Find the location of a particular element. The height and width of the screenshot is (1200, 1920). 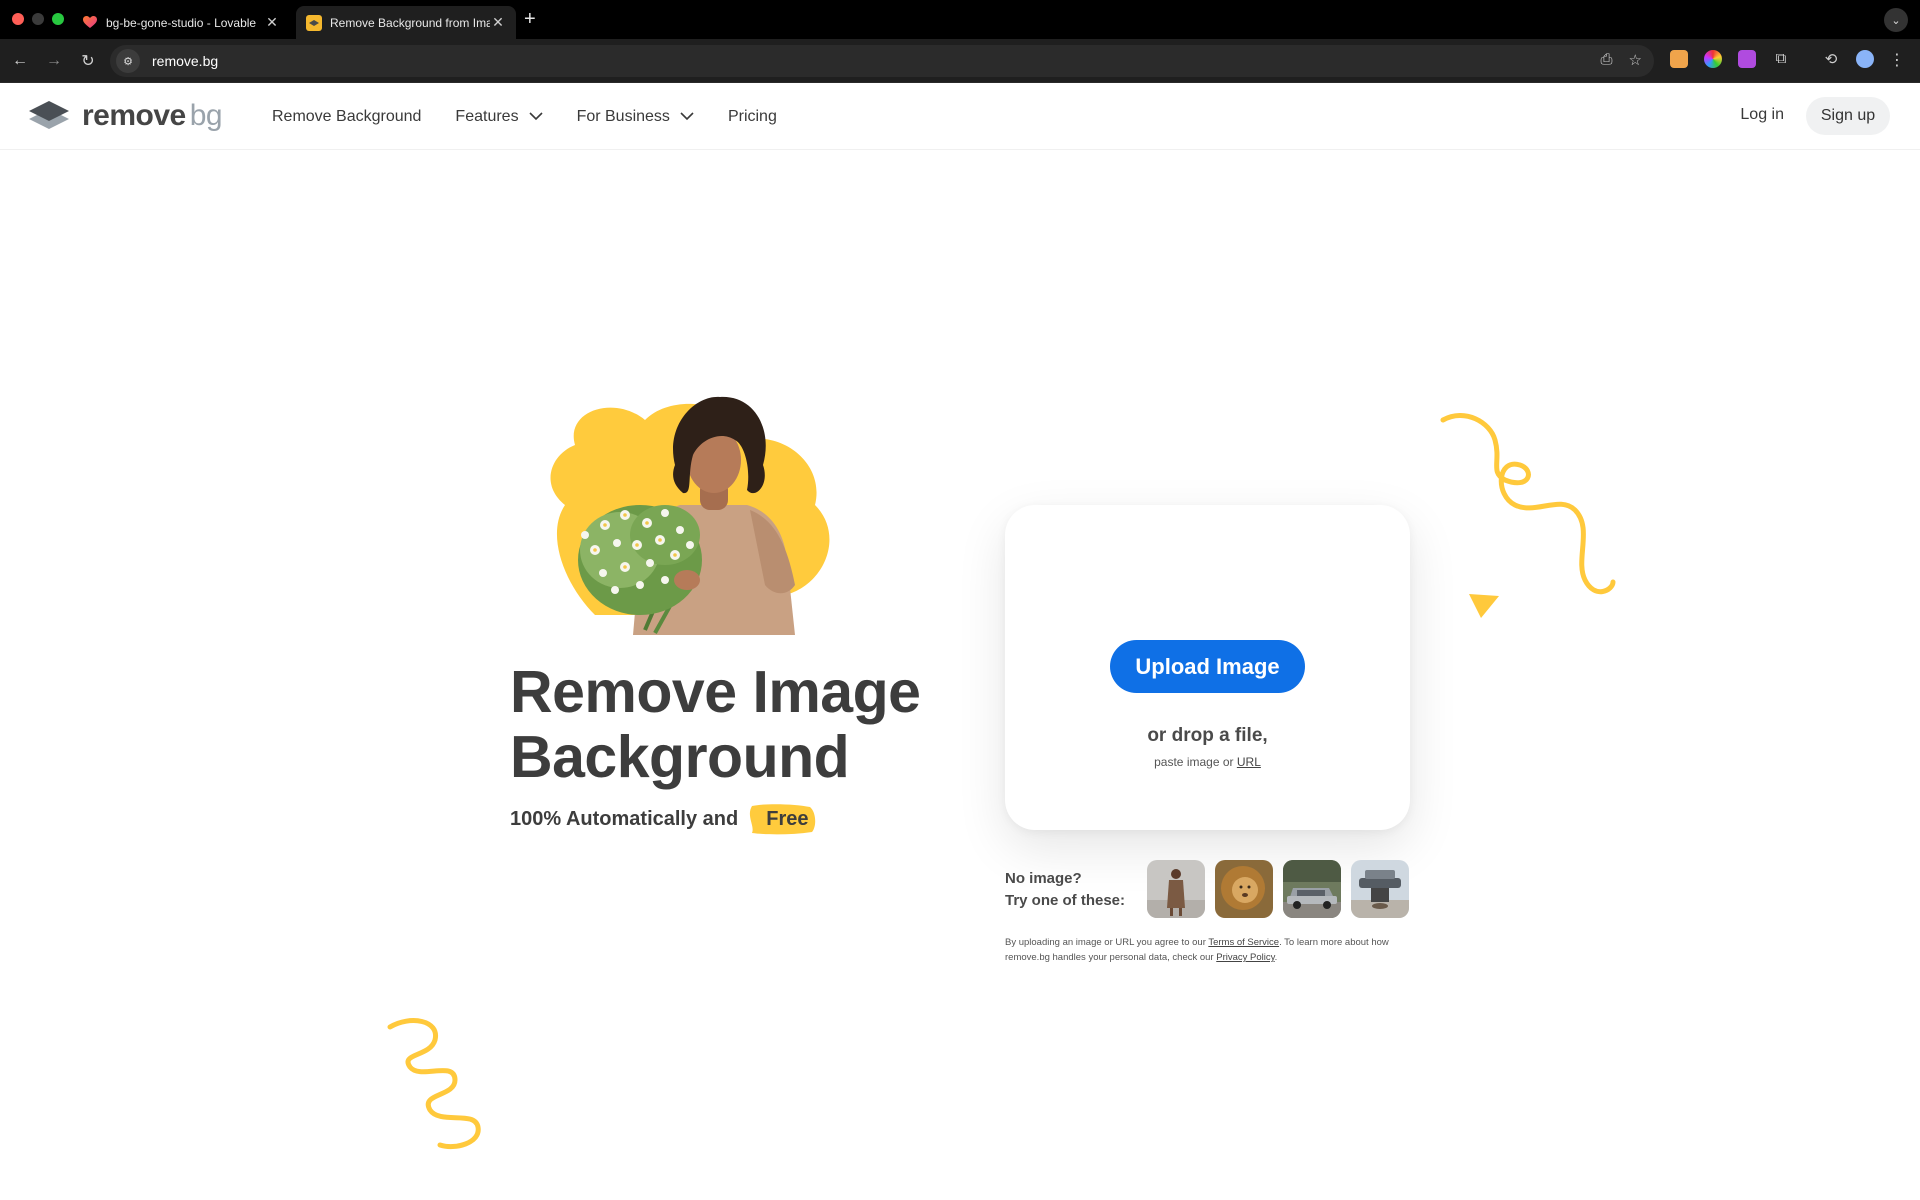

nav-remove-background: Remove Background is located at coordinates (346, 117).